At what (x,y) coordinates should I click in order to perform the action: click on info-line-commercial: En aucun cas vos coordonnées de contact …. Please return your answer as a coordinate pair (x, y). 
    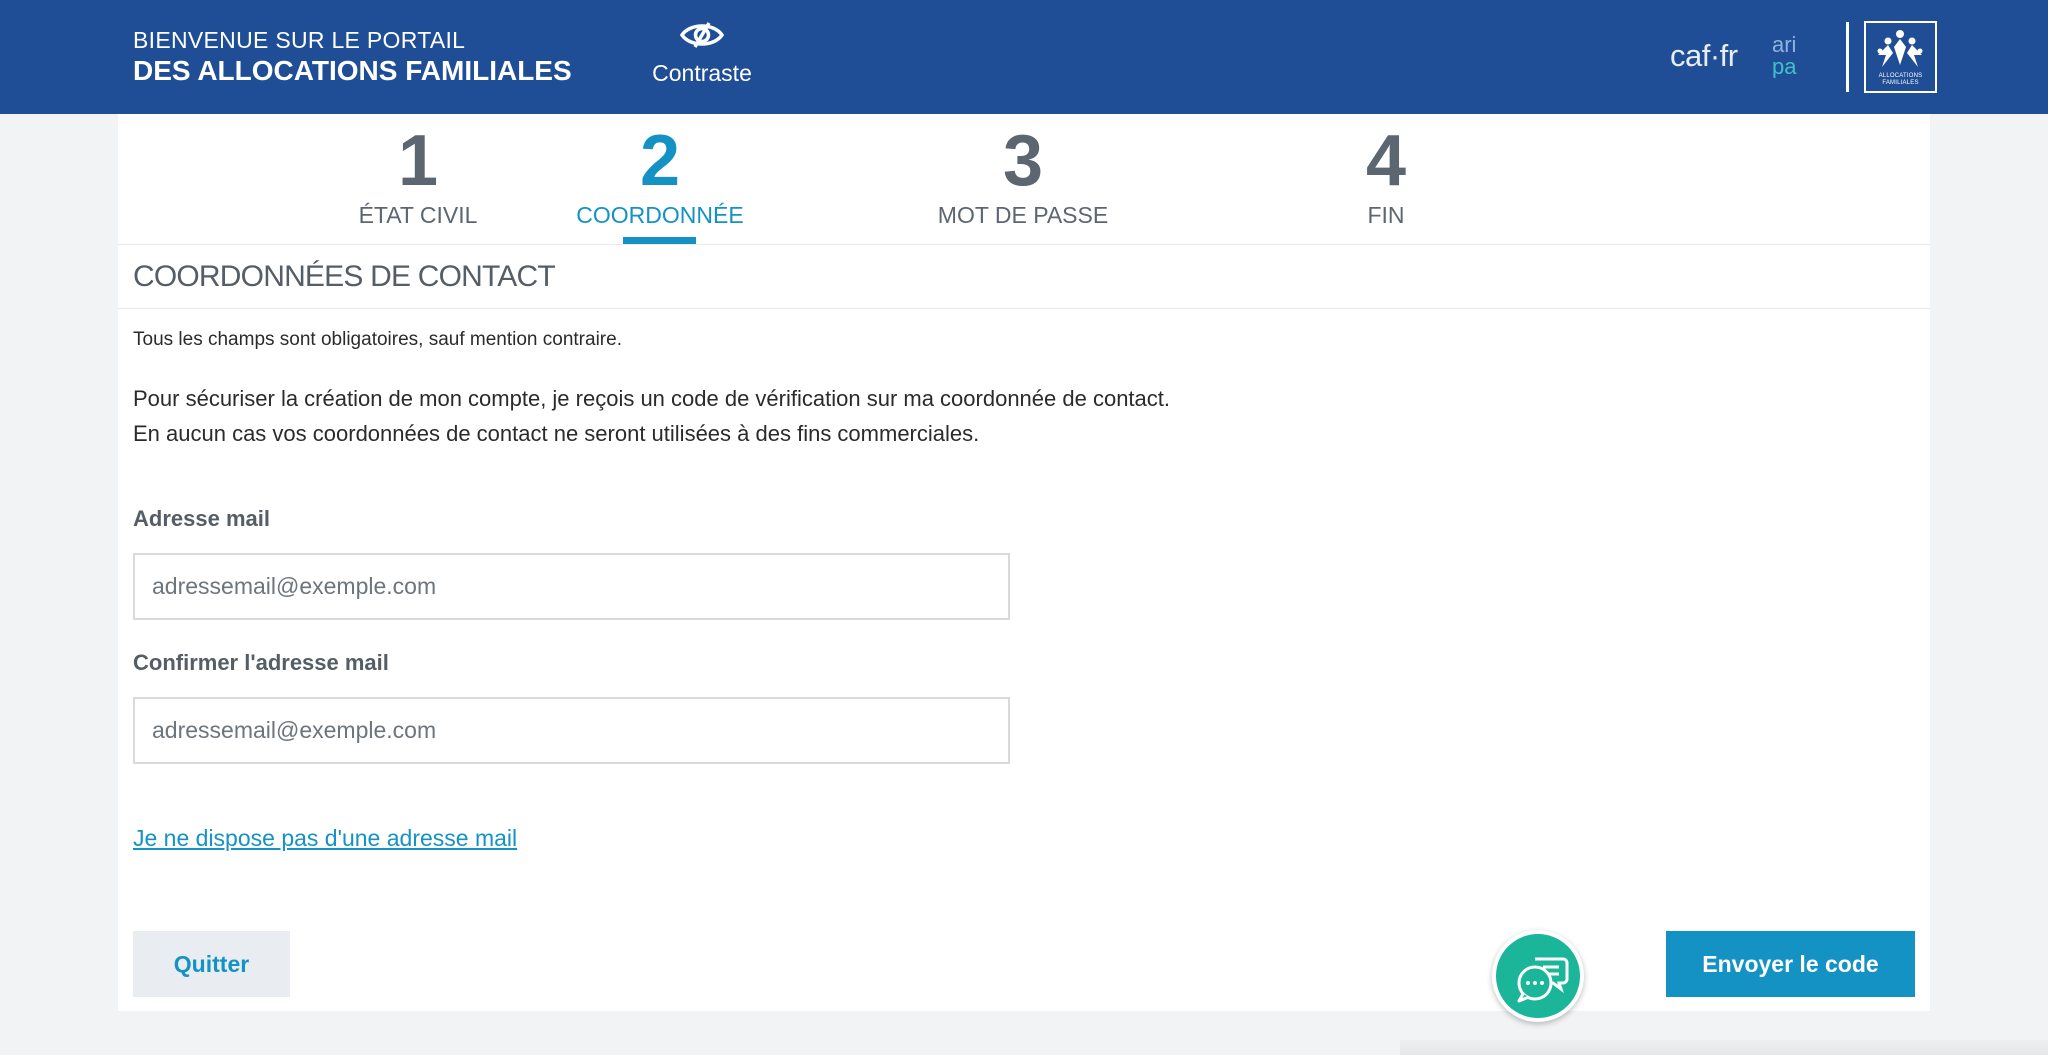
    Looking at the image, I should click on (556, 433).